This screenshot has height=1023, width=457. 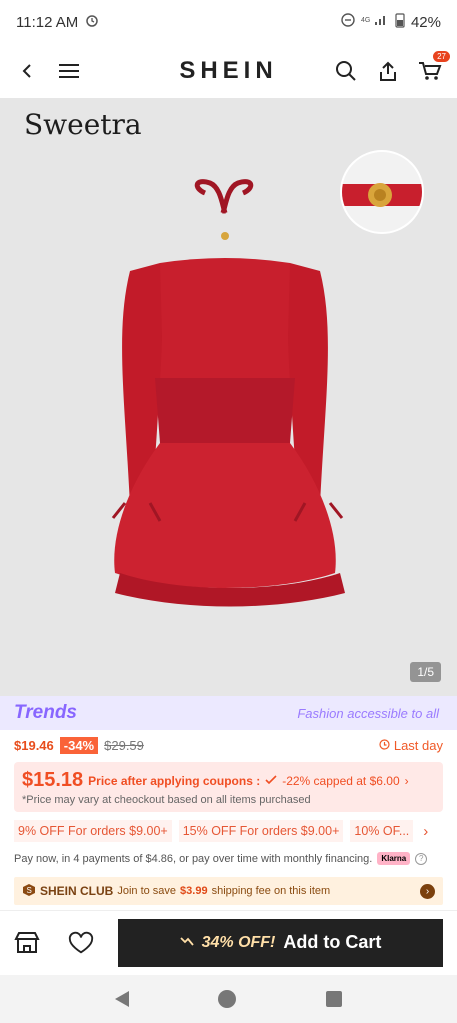 What do you see at coordinates (46, 712) in the screenshot?
I see `trends-logo: Trends` at bounding box center [46, 712].